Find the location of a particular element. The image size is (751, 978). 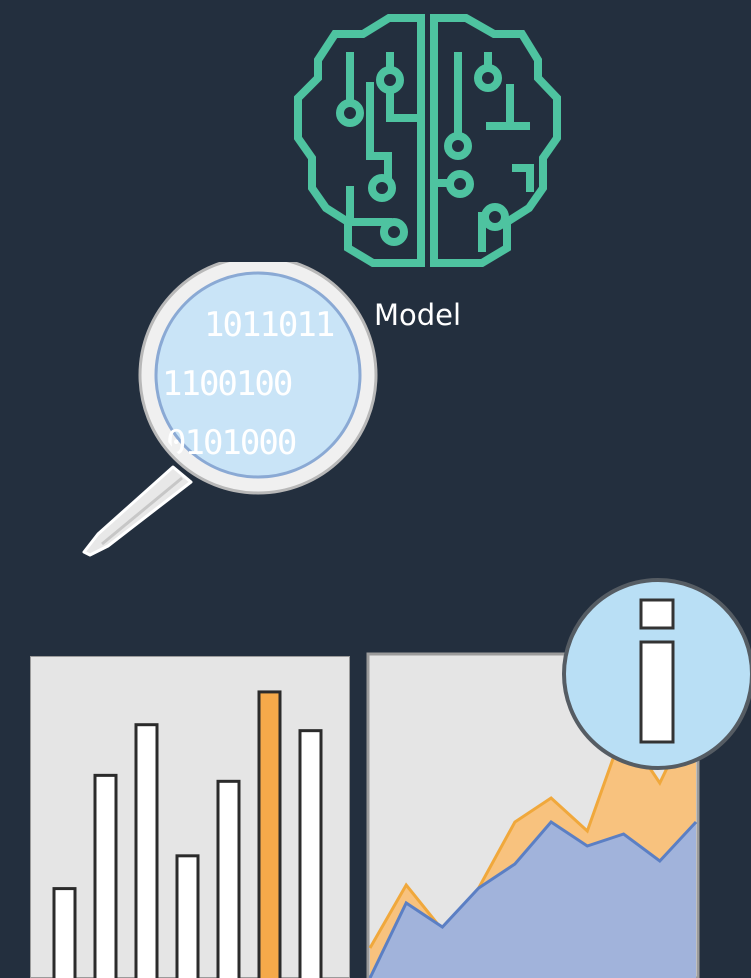

info-icon is located at coordinates (656, 674).